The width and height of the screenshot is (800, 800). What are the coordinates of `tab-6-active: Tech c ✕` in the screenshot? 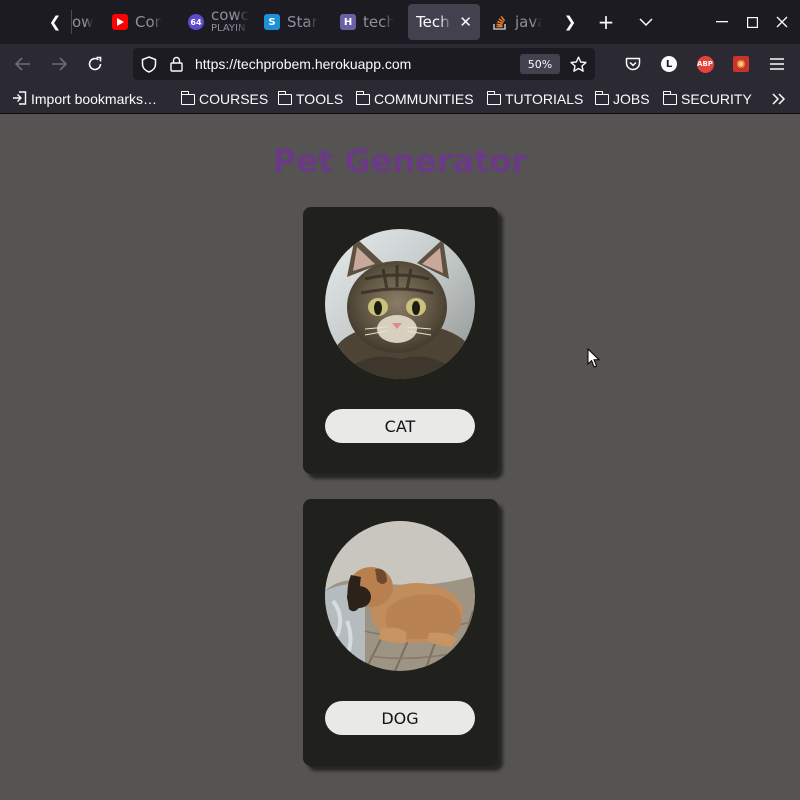 It's located at (444, 22).